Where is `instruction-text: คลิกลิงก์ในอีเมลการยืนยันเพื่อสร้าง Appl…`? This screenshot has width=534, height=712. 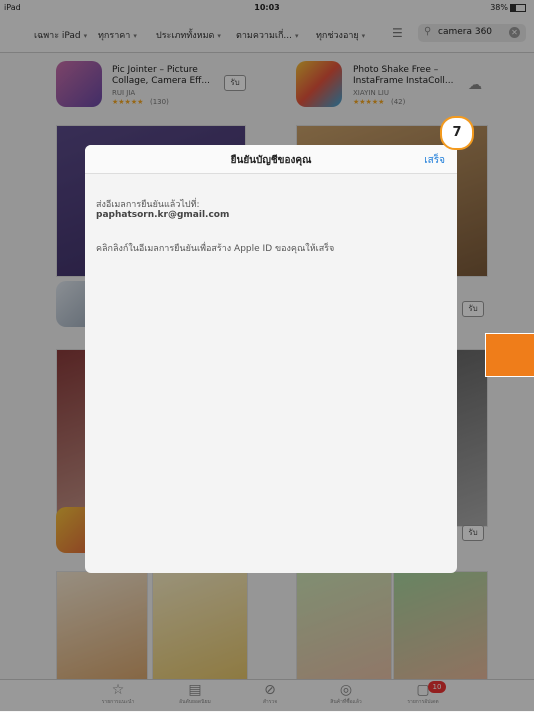 instruction-text: คลิกลิงก์ในอีเมลการยืนยันเพื่อสร้าง Appl… is located at coordinates (215, 249).